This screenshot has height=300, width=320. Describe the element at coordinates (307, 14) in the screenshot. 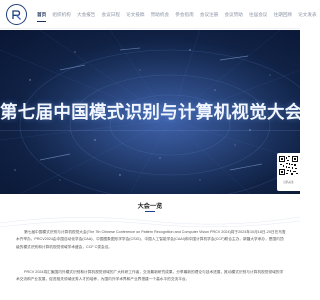

I see `nav-item-publication: 论文发表` at that location.